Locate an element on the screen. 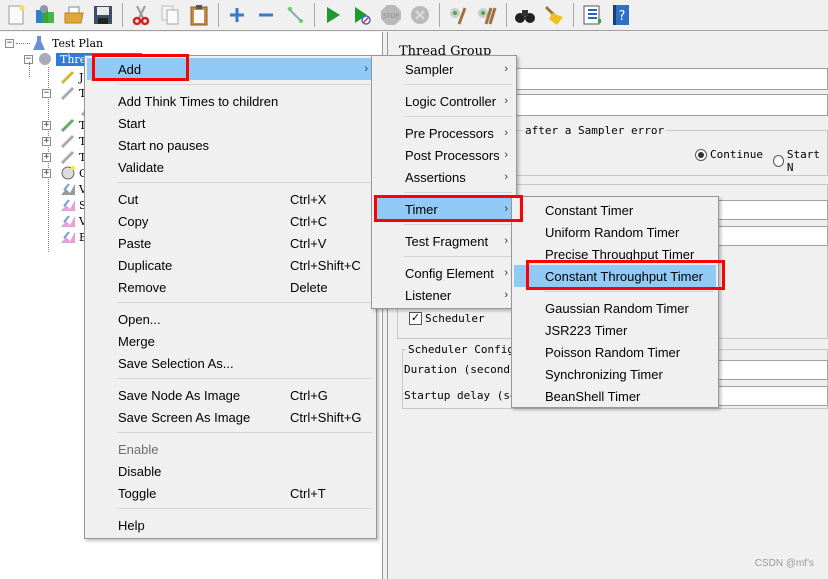 The image size is (828, 579). menu-item-jsr223-timer: JSR223 Timer is located at coordinates (615, 330).